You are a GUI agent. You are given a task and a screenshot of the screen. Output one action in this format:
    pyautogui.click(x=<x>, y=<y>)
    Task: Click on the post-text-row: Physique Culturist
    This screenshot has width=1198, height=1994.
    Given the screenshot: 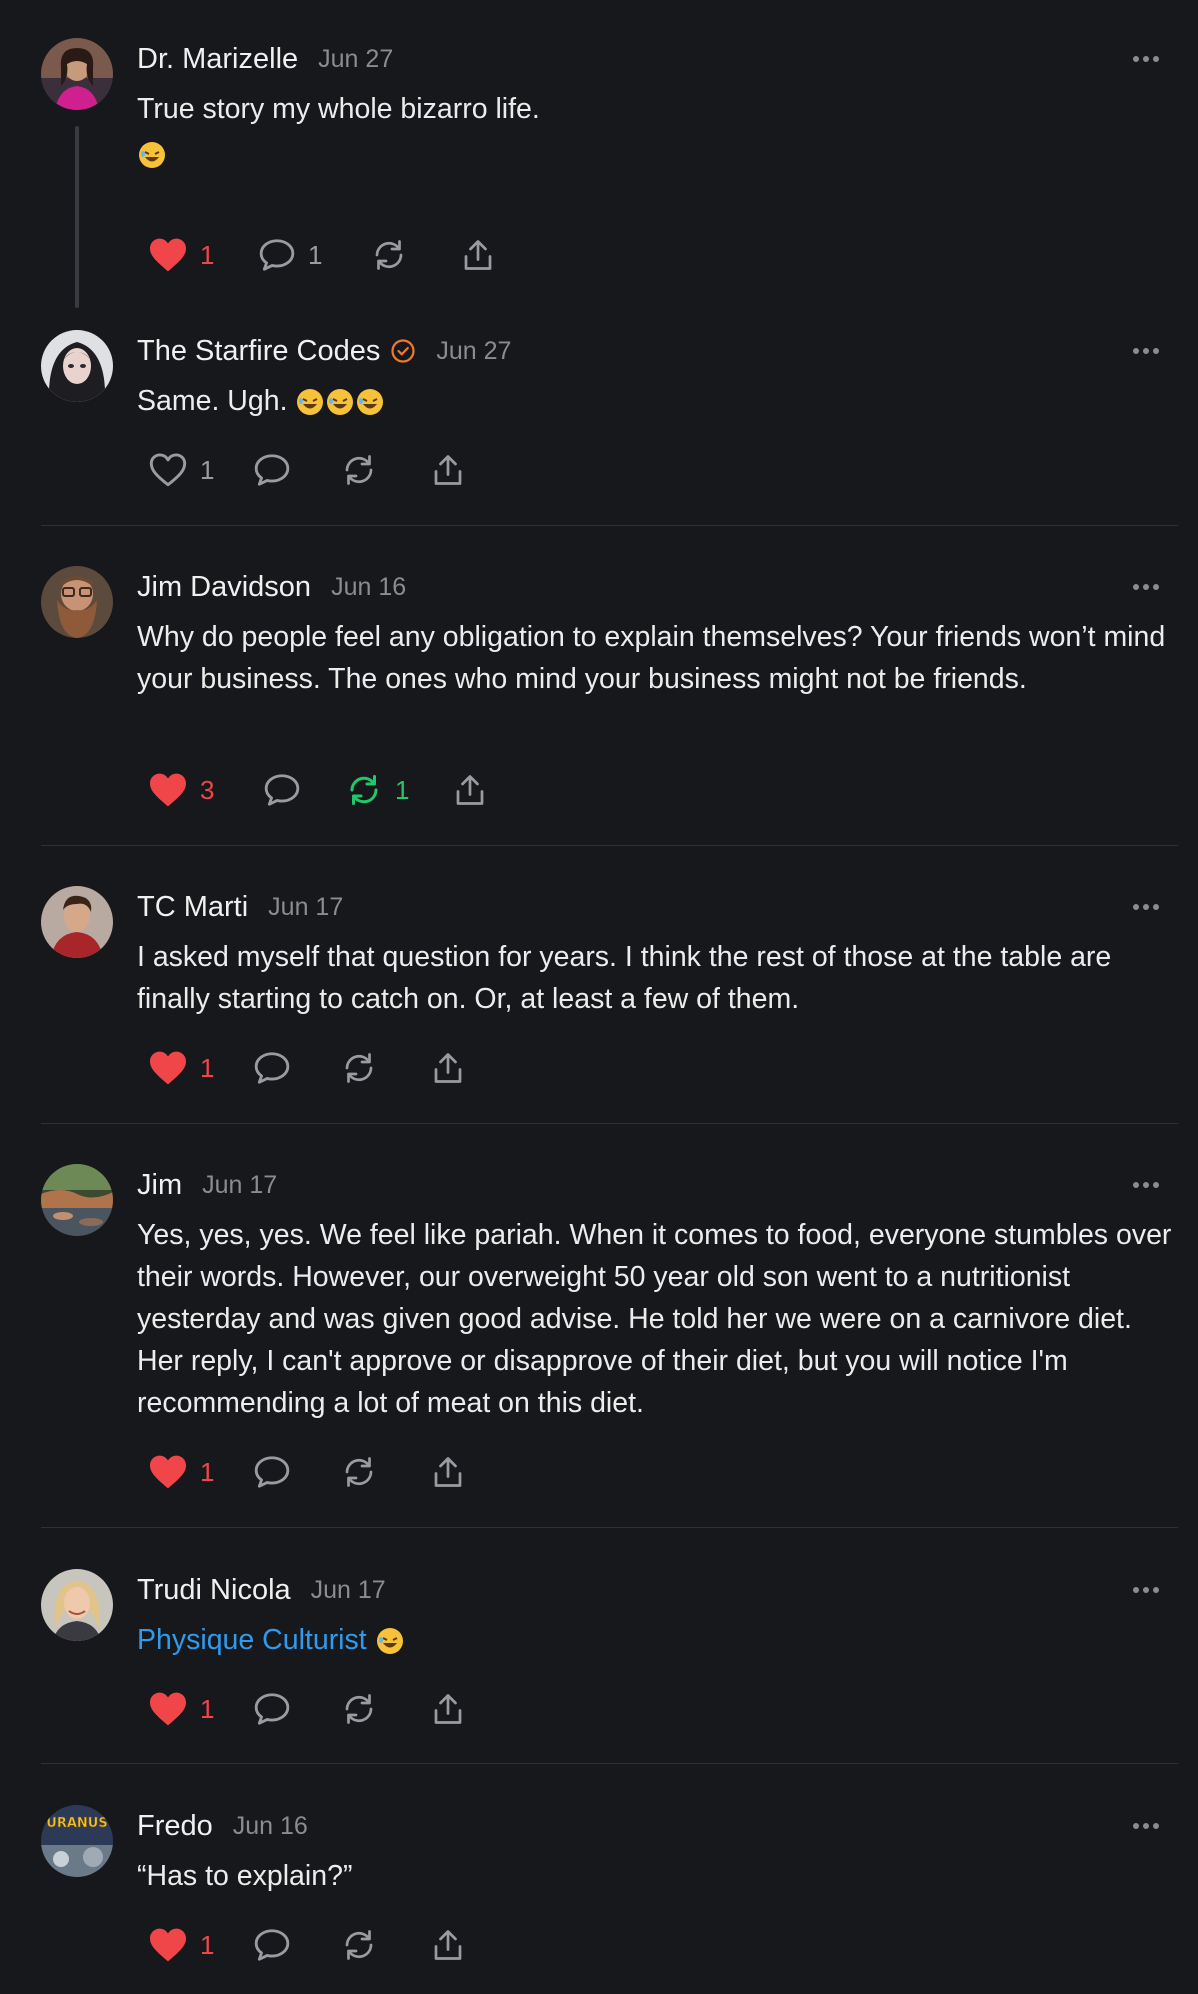 What is the action you would take?
    pyautogui.click(x=657, y=1640)
    